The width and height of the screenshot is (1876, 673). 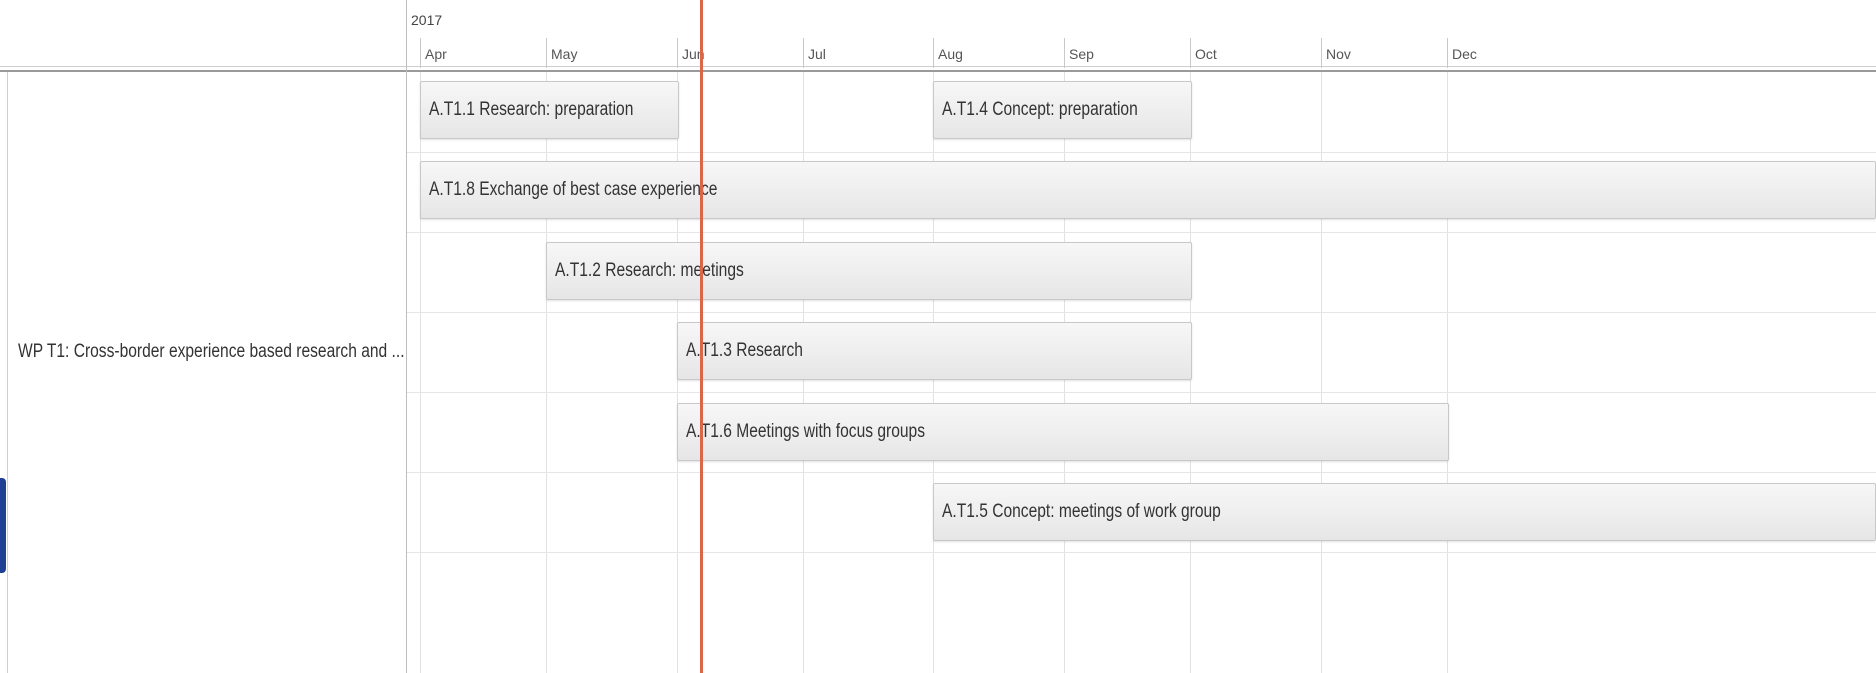 I want to click on month-label-apr: Apr, so click(x=436, y=54).